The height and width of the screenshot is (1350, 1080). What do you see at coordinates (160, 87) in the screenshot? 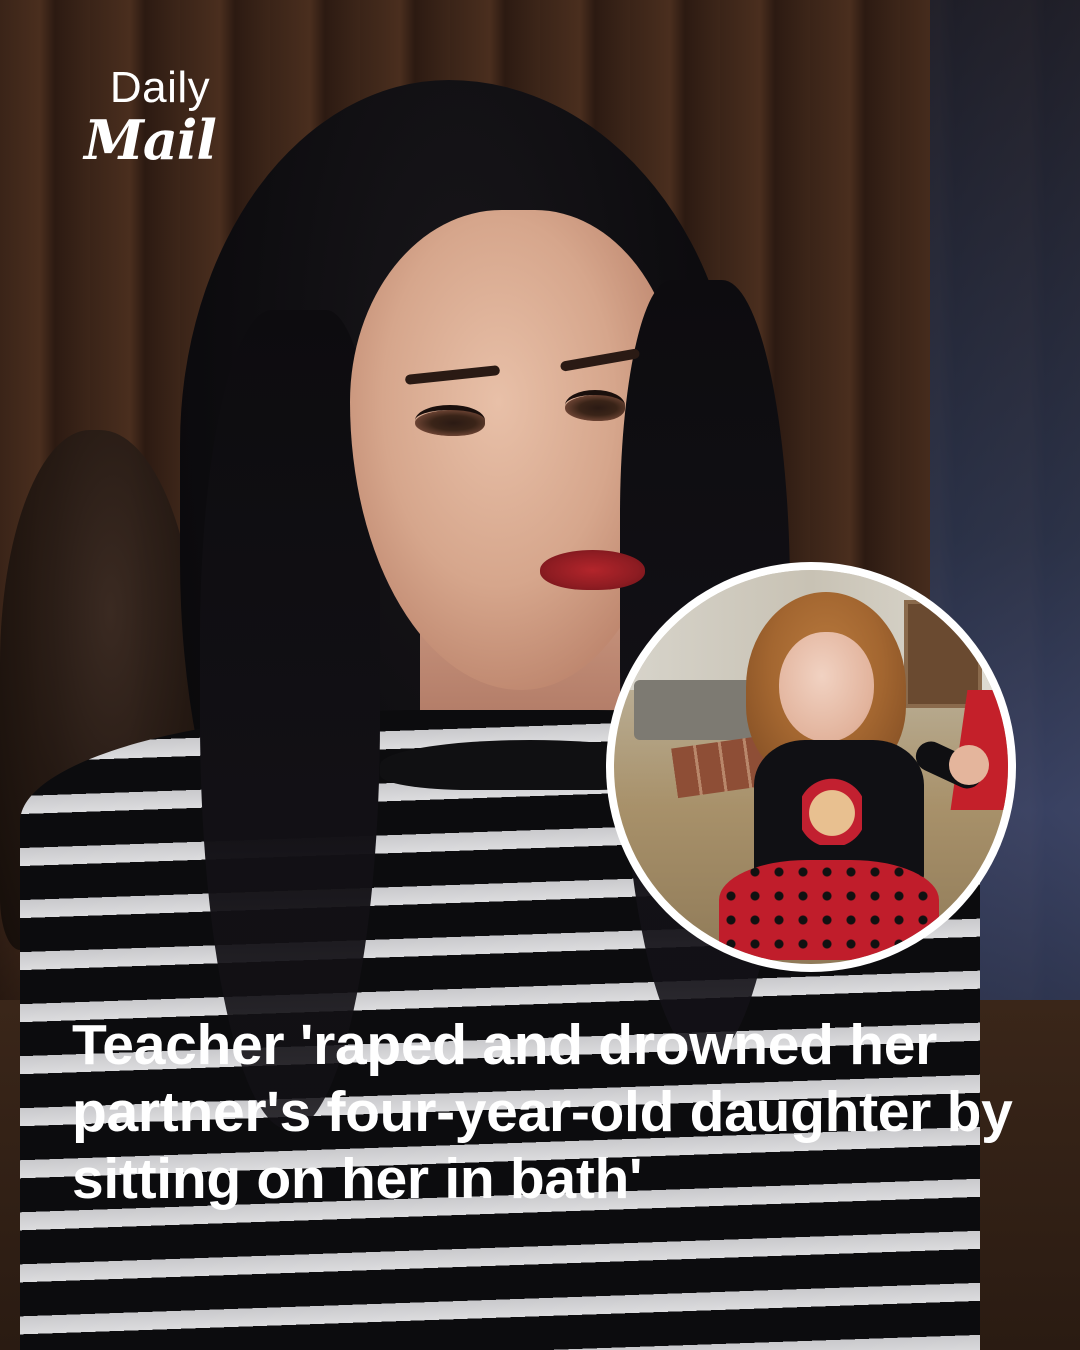
I see `logo-daily-text: Daily` at bounding box center [160, 87].